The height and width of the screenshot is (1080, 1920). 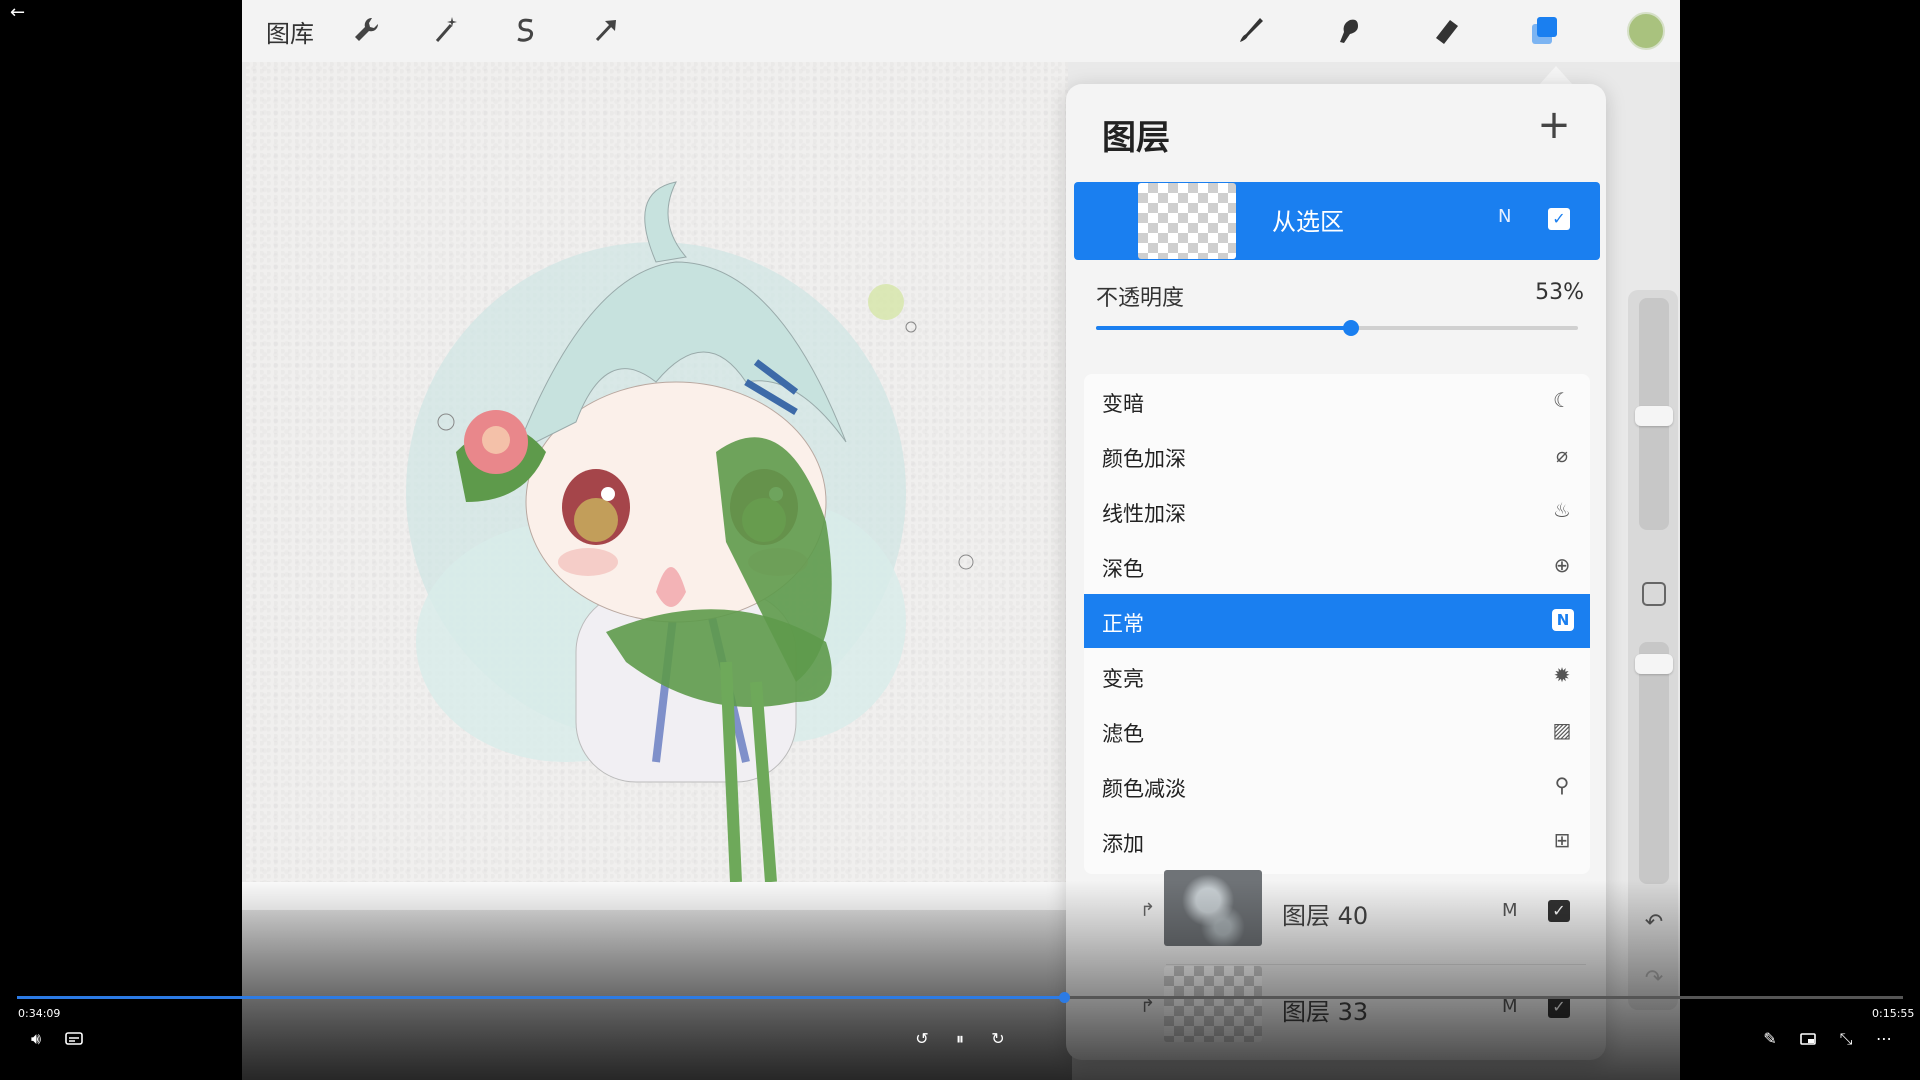 What do you see at coordinates (1144, 789) in the screenshot?
I see `blend-mode-label: 颜色减淡` at bounding box center [1144, 789].